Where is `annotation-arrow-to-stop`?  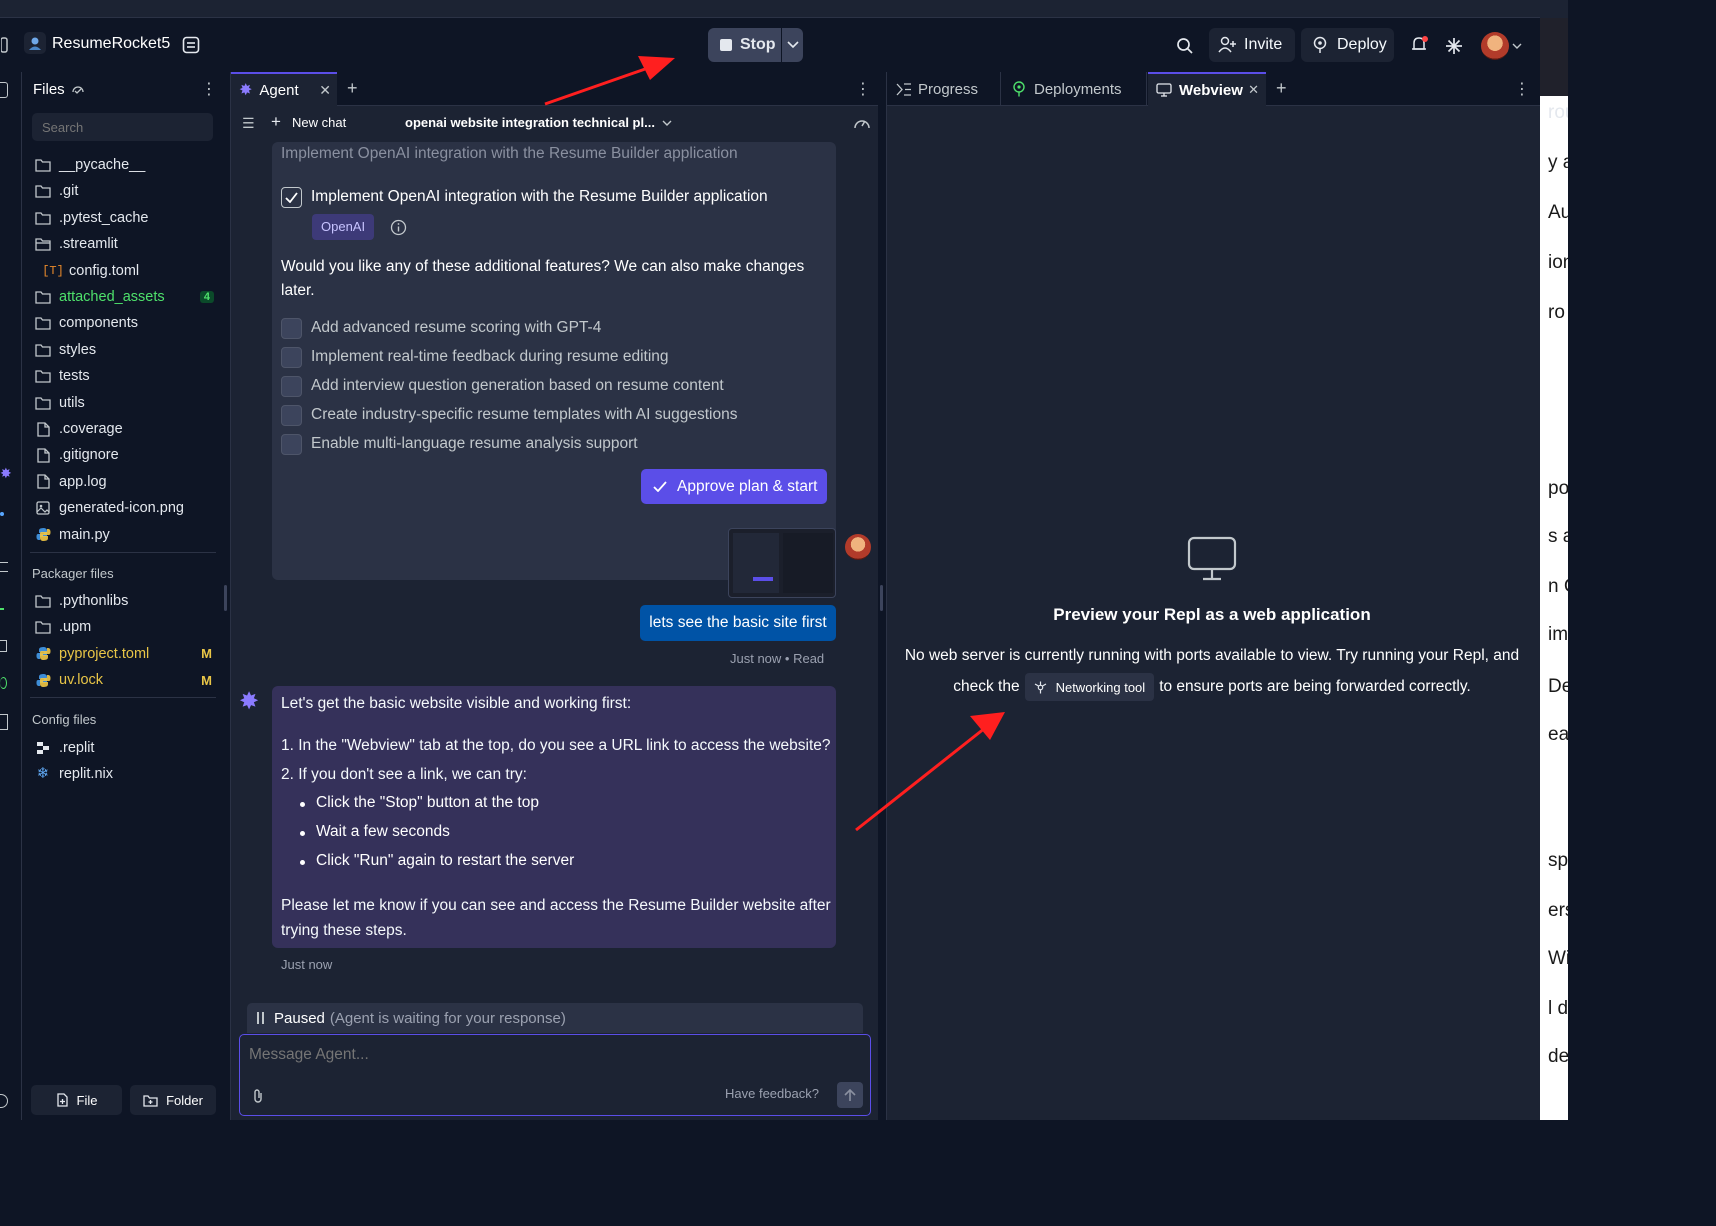 annotation-arrow-to-stop is located at coordinates (609, 81).